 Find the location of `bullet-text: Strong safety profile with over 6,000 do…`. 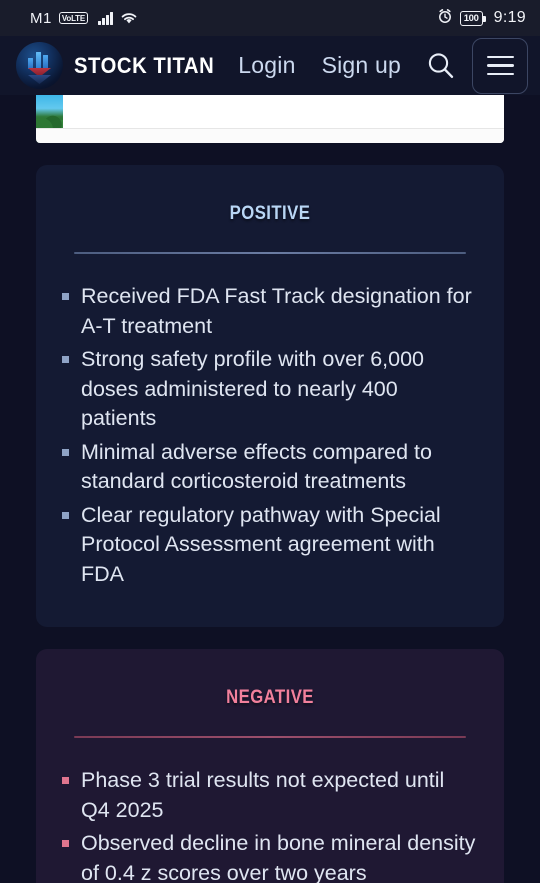

bullet-text: Strong safety profile with over 6,000 do… is located at coordinates (252, 388).